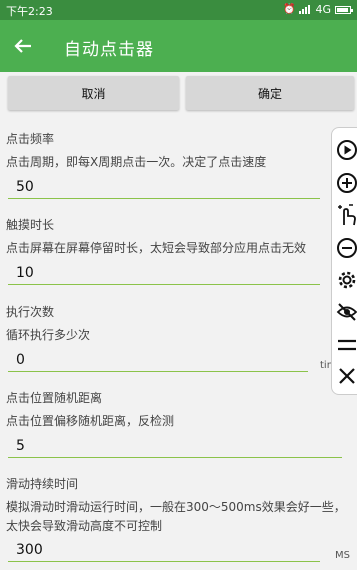 The image size is (357, 570). I want to click on app-bar: 自动点击器, so click(178, 46).